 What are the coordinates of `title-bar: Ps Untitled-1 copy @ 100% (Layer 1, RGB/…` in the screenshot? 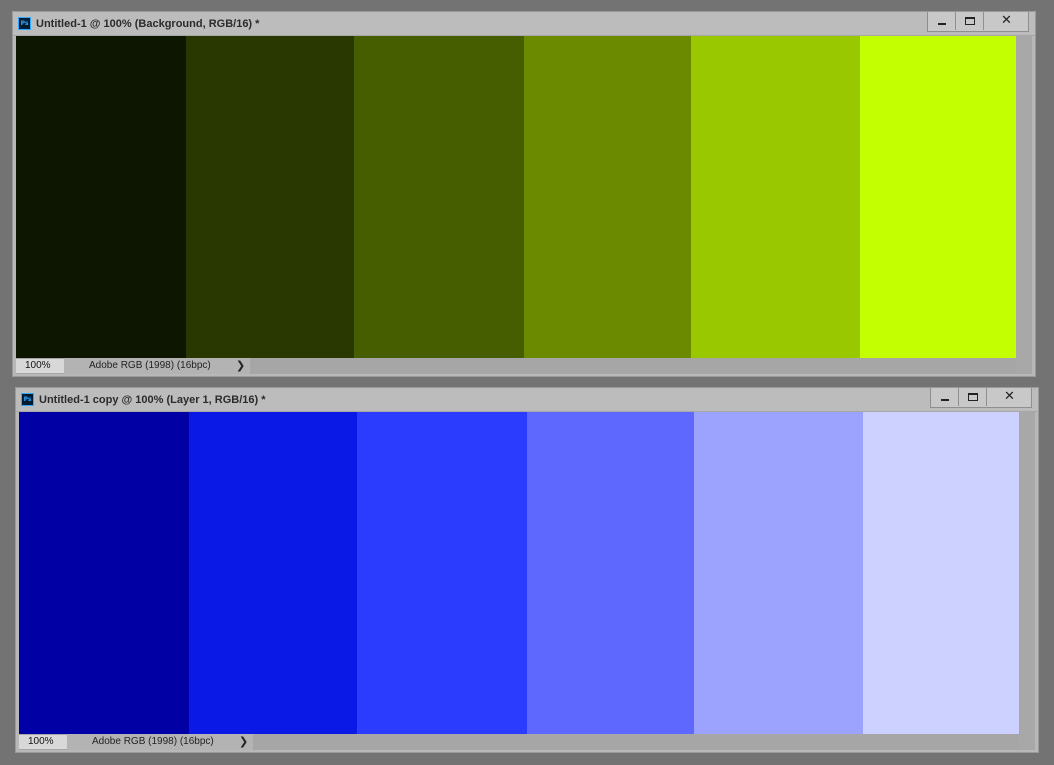 It's located at (527, 400).